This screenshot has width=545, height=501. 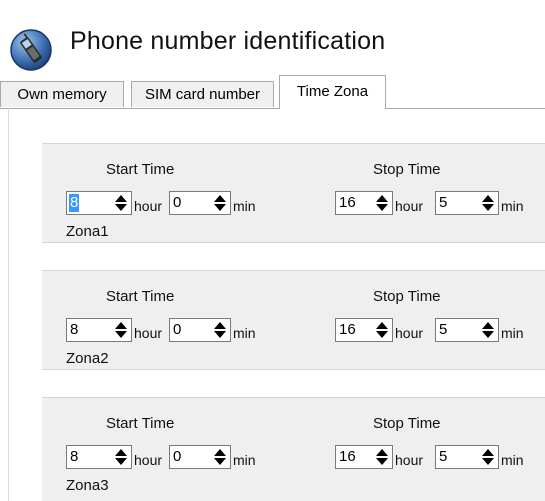 What do you see at coordinates (87, 231) in the screenshot?
I see `zone-name: Zona1` at bounding box center [87, 231].